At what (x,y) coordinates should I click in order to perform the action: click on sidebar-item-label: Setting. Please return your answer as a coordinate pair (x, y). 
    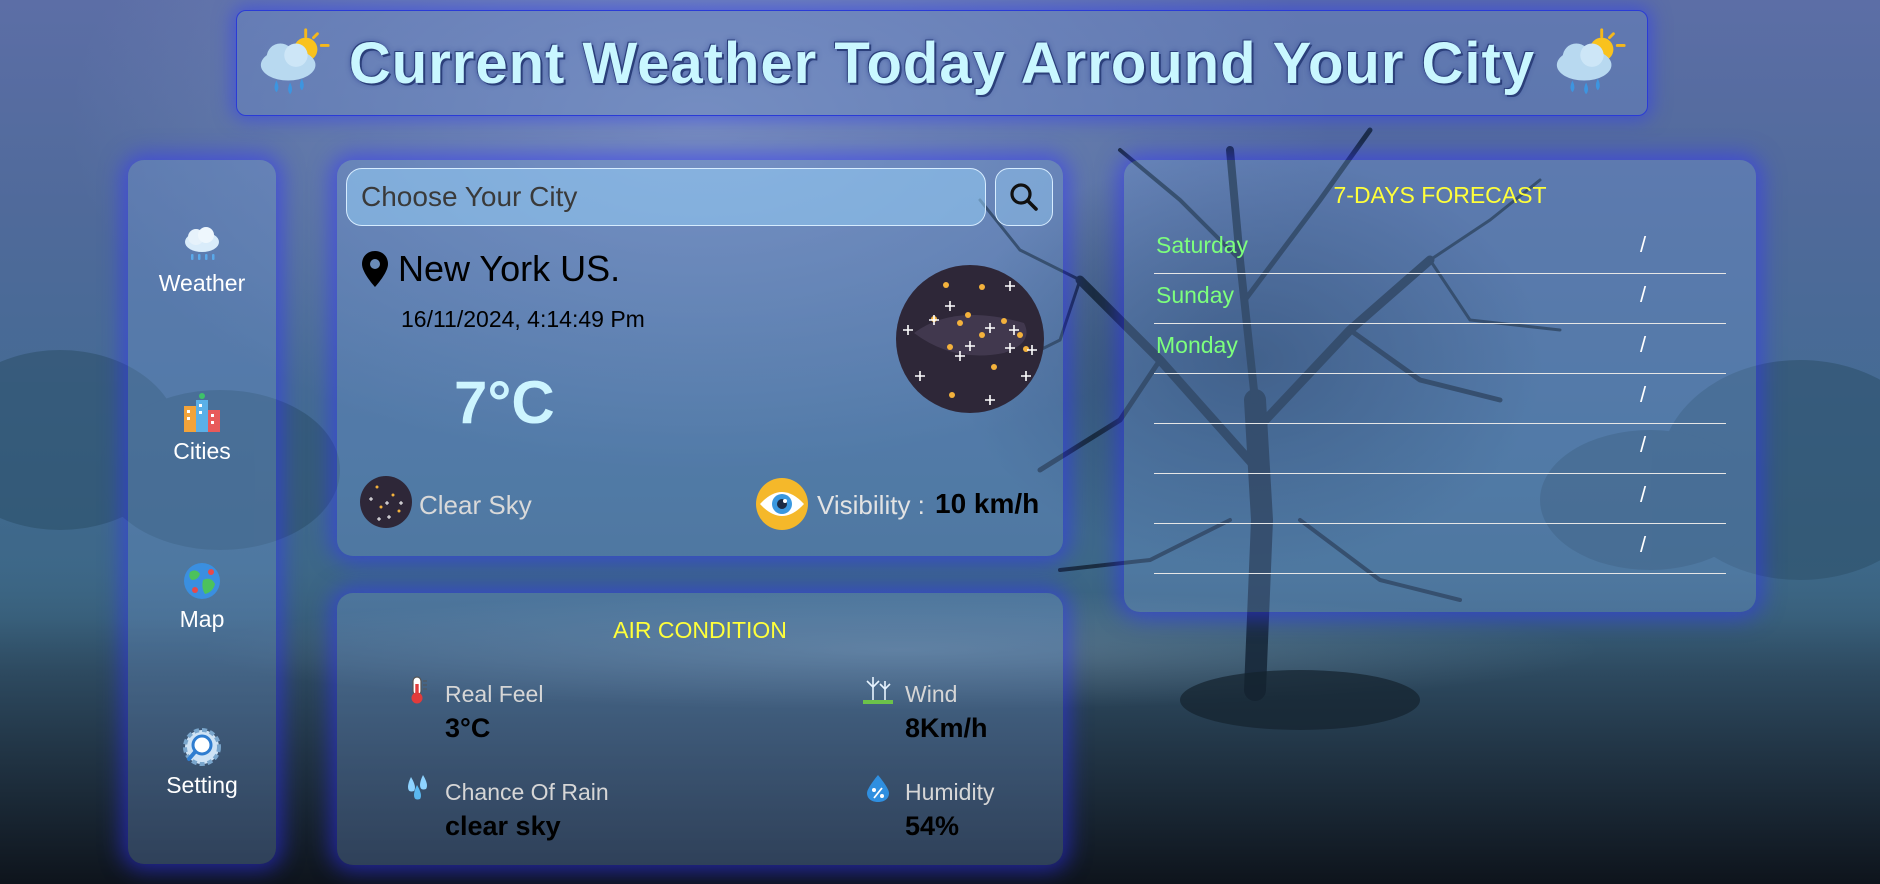
    Looking at the image, I should click on (202, 785).